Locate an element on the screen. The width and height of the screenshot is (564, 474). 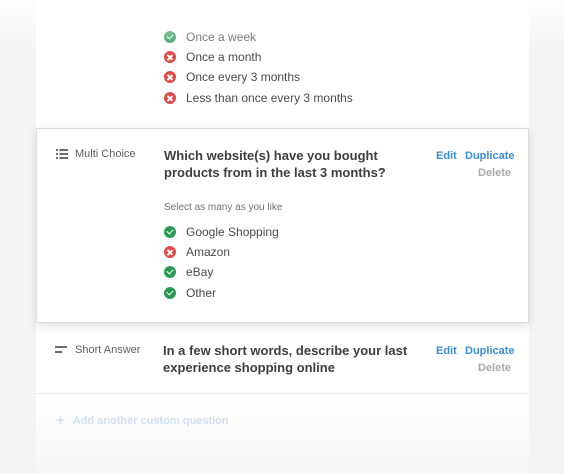
option-label: Google Shopping is located at coordinates (232, 232).